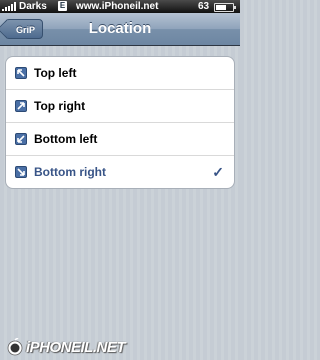  I want to click on option-bottom-left: Bottom left, so click(120, 139).